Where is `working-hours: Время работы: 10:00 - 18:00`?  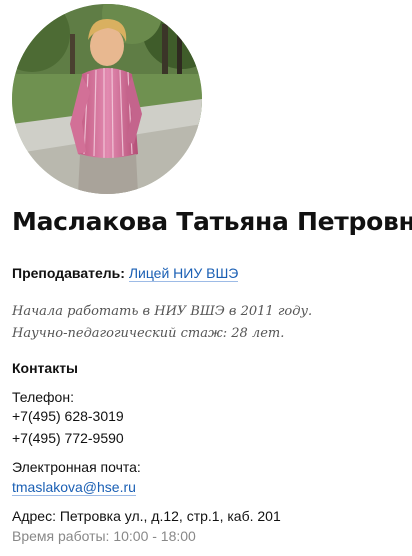
working-hours: Время работы: 10:00 - 18:00 is located at coordinates (104, 536).